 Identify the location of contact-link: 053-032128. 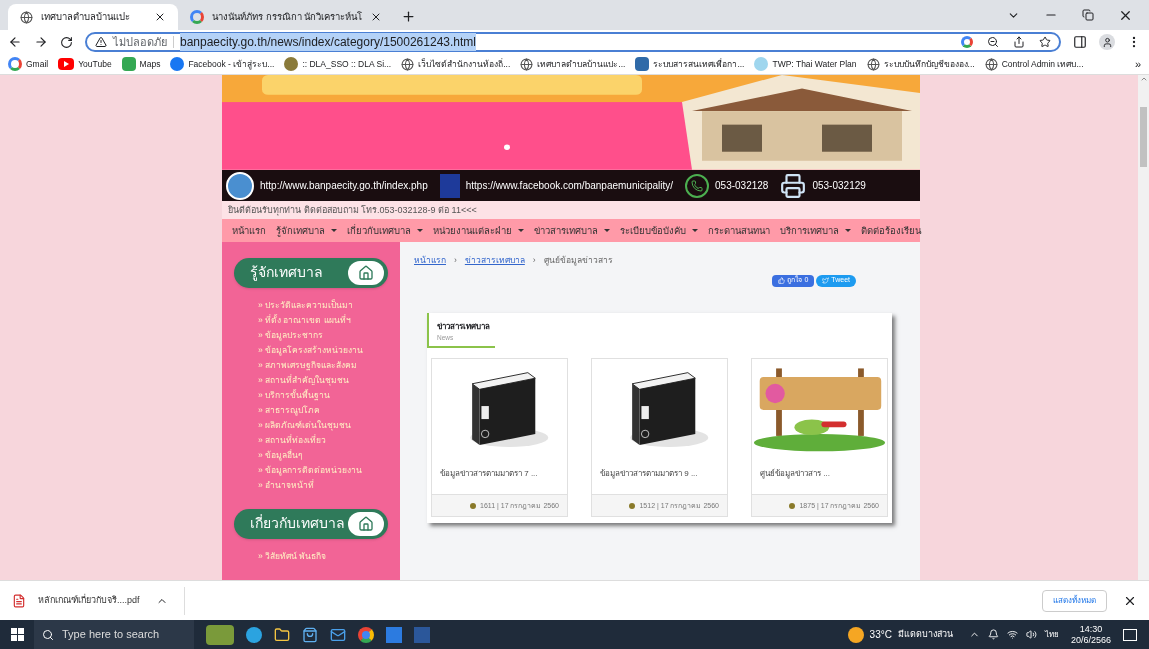
(742, 186).